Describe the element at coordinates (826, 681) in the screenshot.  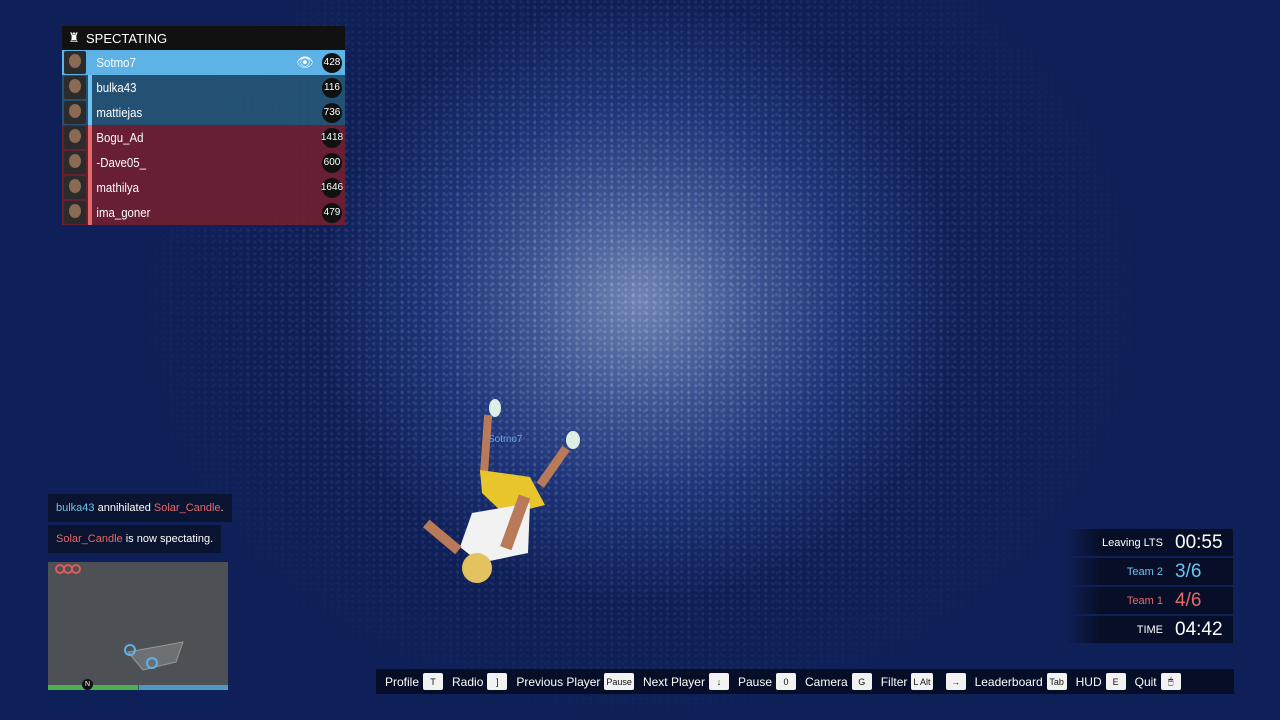
I see `help-label: Camera` at that location.